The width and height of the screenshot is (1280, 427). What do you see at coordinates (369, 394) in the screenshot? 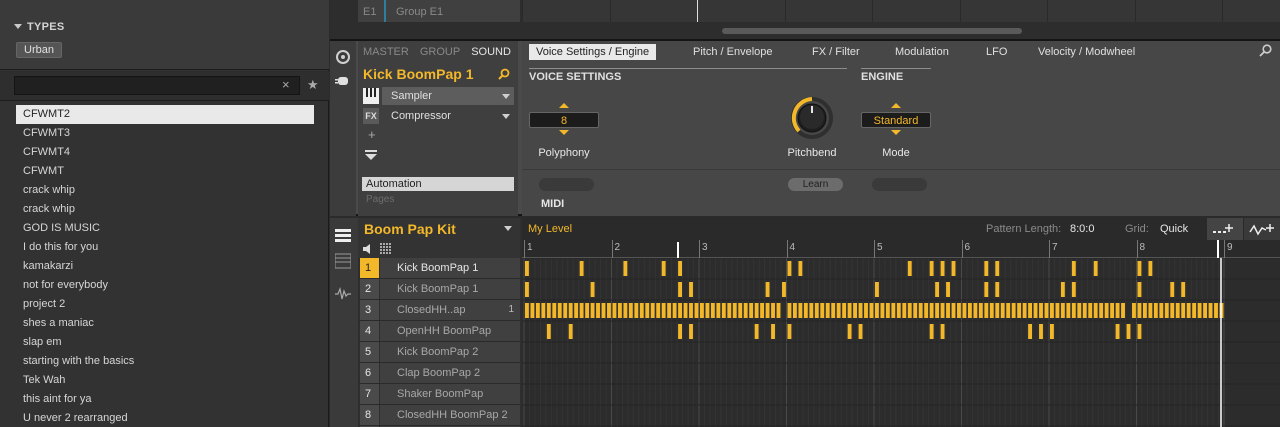
I see `sound-row-number: 7` at bounding box center [369, 394].